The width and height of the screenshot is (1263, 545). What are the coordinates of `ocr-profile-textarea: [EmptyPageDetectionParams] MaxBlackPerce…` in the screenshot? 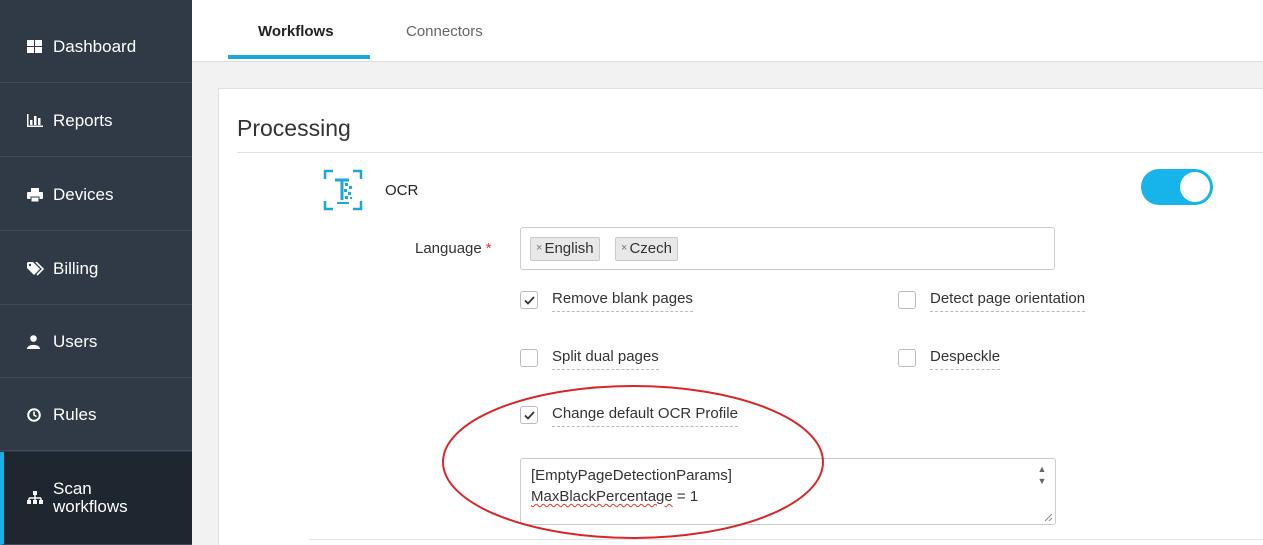 It's located at (788, 491).